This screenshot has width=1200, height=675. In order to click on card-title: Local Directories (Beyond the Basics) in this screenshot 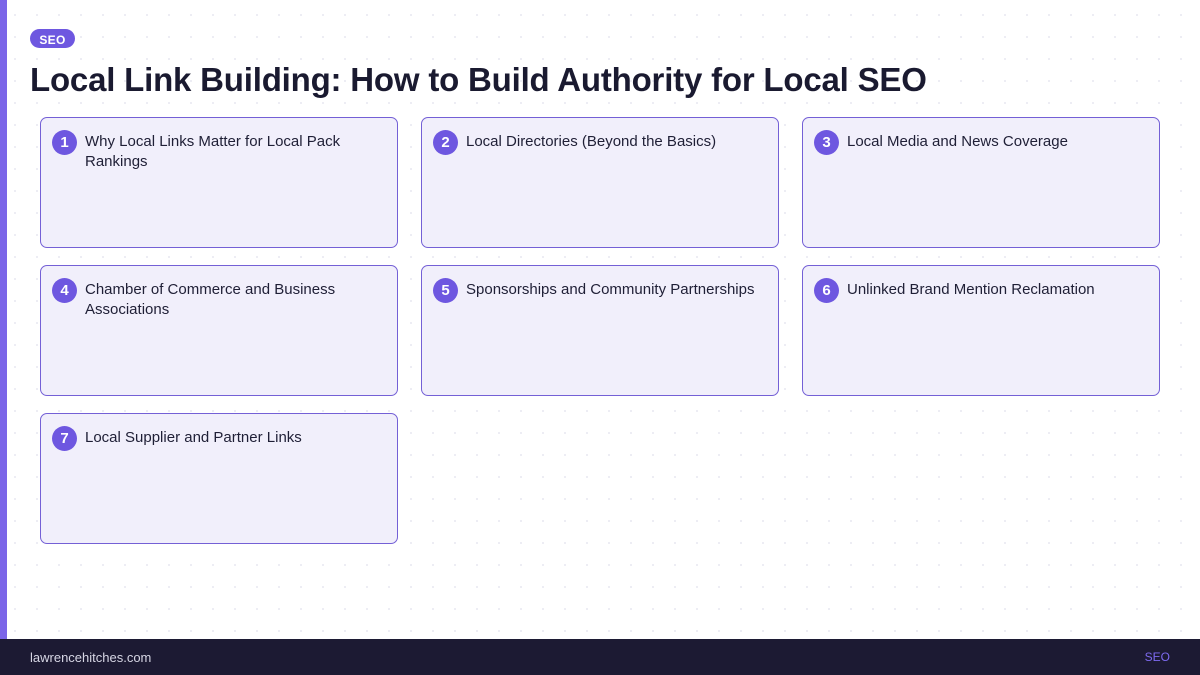, I will do `click(591, 141)`.